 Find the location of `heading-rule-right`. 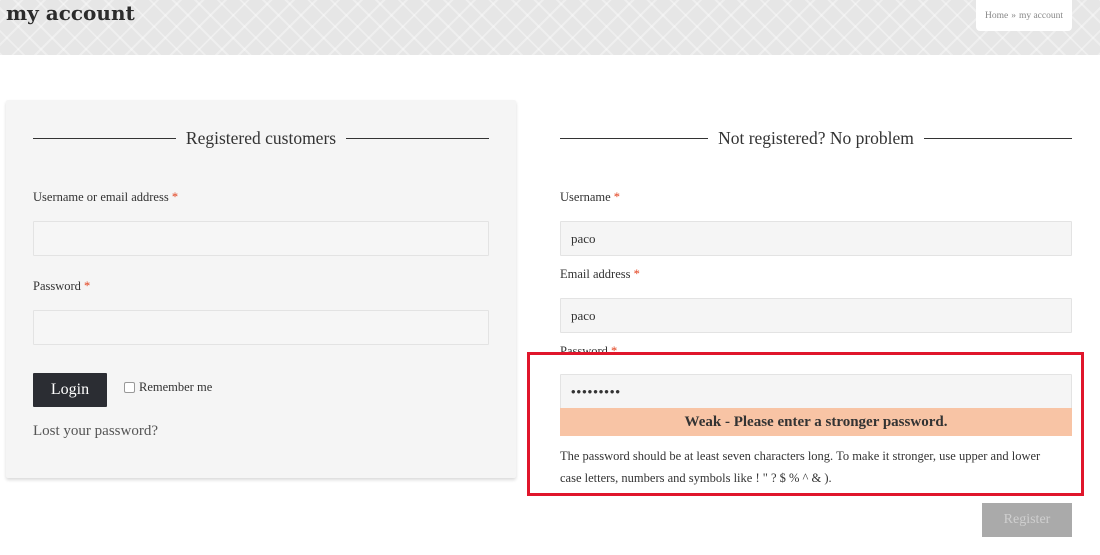

heading-rule-right is located at coordinates (997, 138).